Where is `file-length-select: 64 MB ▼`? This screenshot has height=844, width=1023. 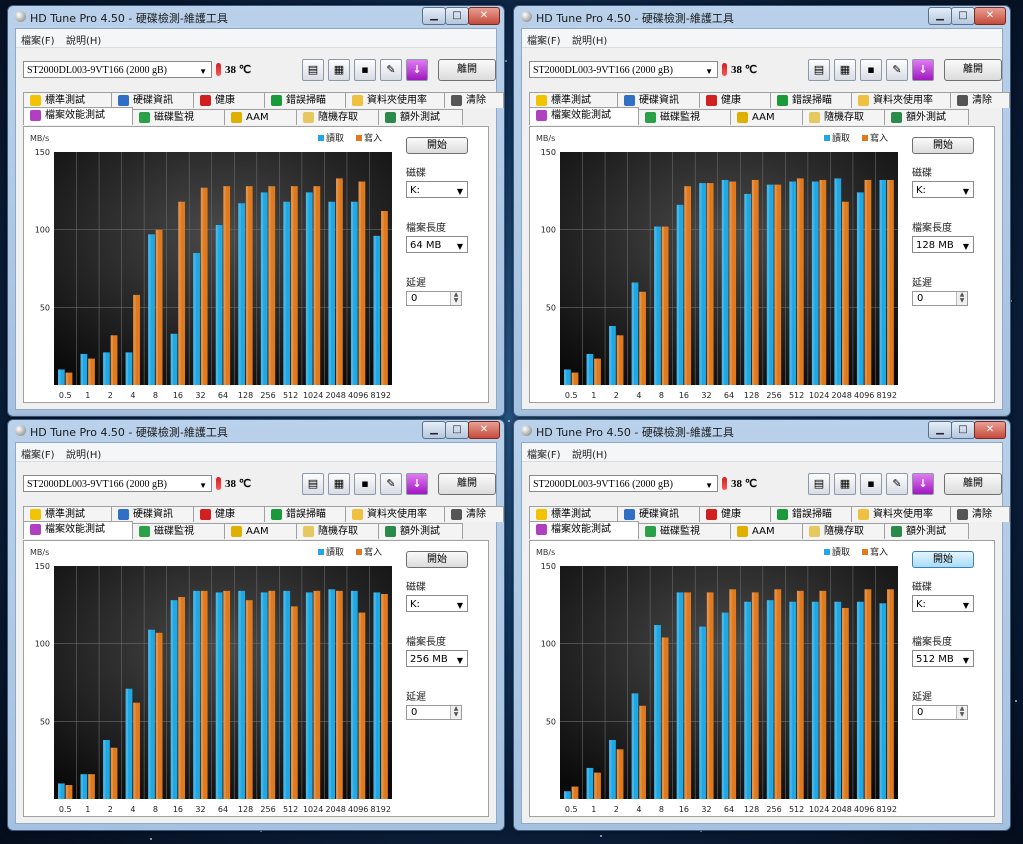 file-length-select: 64 MB ▼ is located at coordinates (437, 244).